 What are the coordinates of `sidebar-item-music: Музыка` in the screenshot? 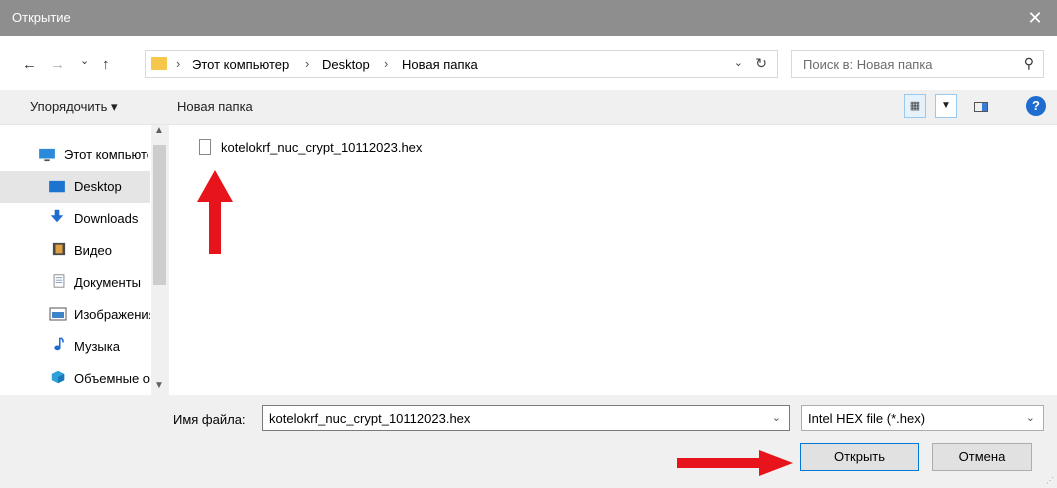 It's located at (75, 347).